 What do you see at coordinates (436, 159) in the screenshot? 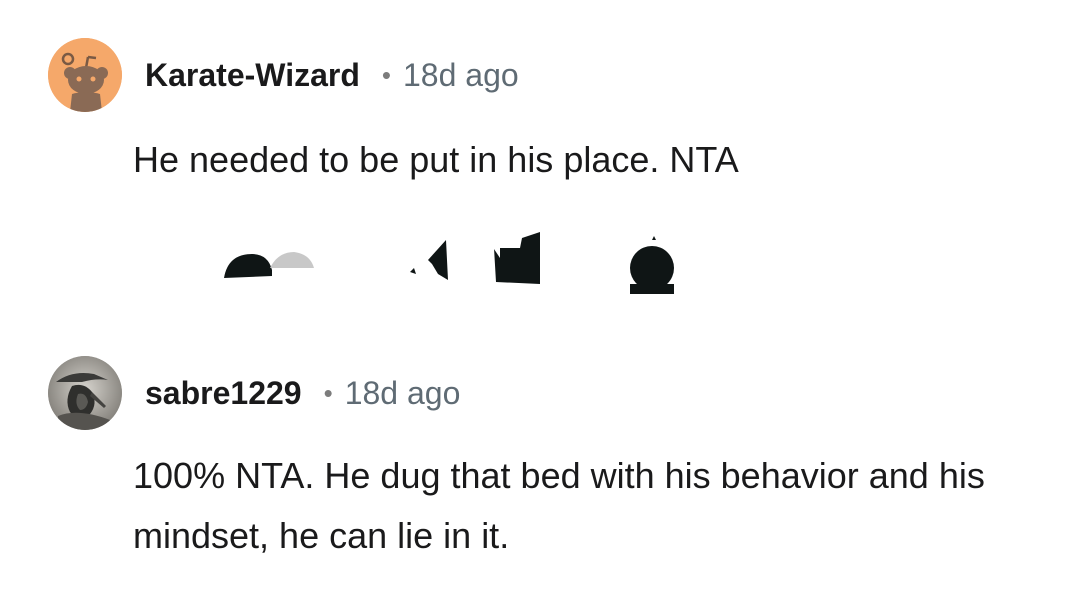
I see `comment-body: He needed to be put in his place. NTA` at bounding box center [436, 159].